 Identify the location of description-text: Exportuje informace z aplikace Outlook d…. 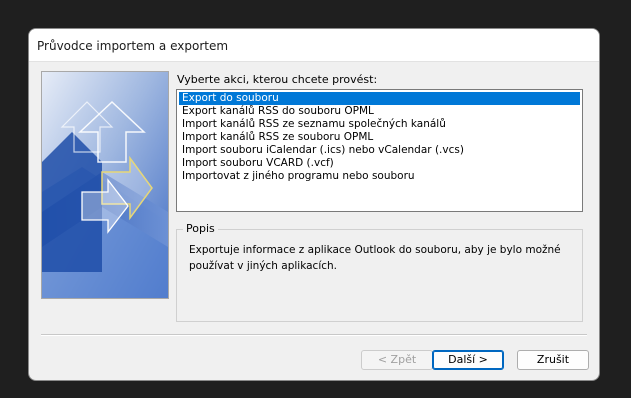
(375, 258).